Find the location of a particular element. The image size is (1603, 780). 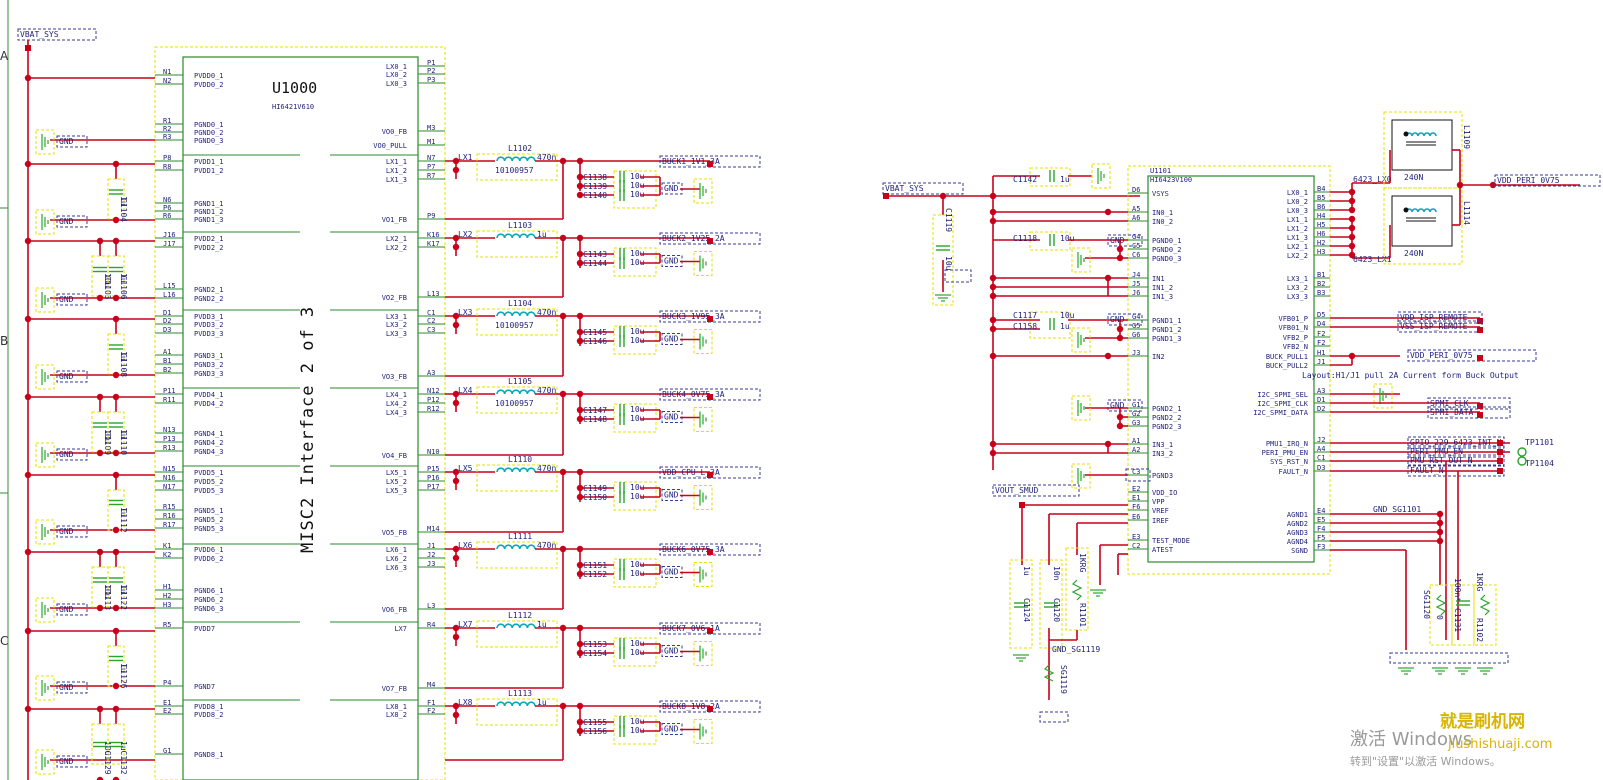

pin-name: PVDD6_1 is located at coordinates (209, 550).